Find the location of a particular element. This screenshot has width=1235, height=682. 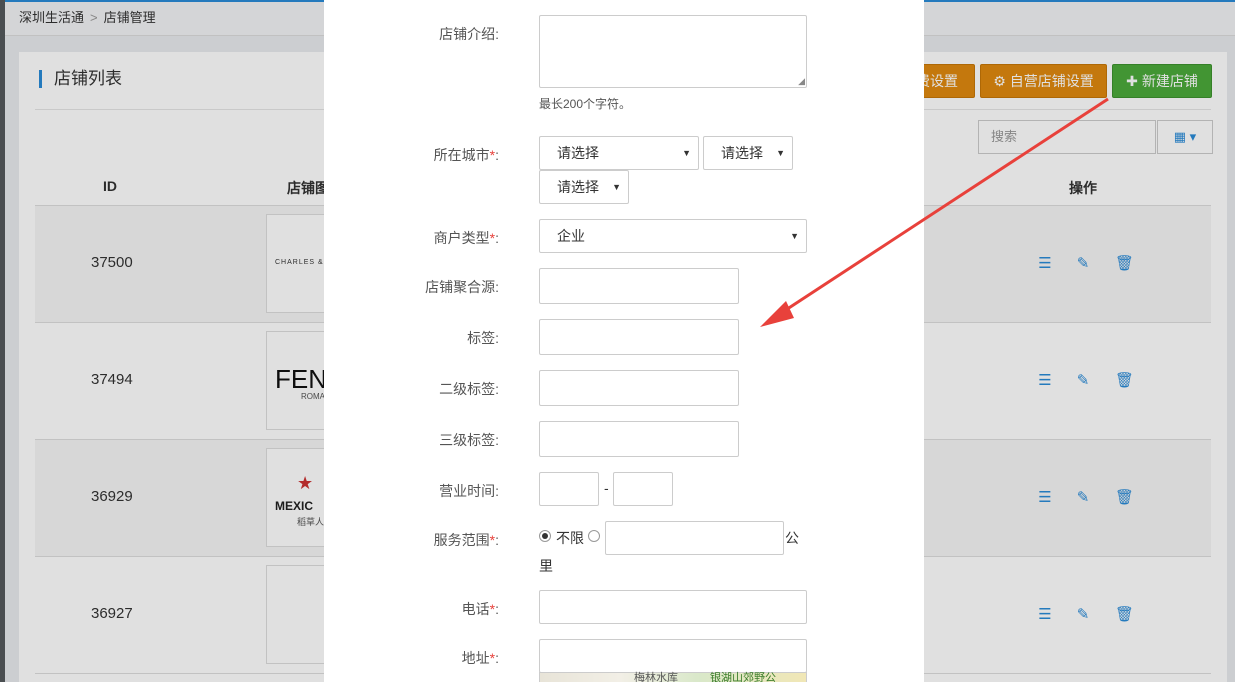

phone-label-text: 电话 is located at coordinates (475, 609).